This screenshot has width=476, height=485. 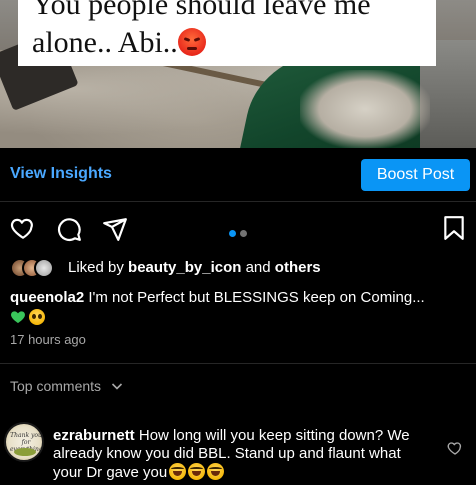 I want to click on avatar, so click(x=44, y=268).